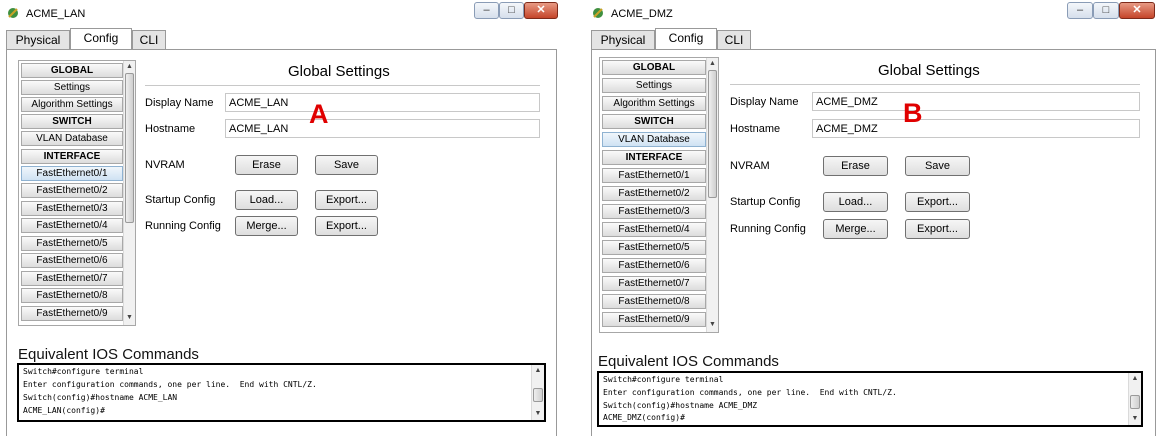 Image resolution: width=1158 pixels, height=436 pixels. Describe the element at coordinates (281, 14) in the screenshot. I see `title-bar: ACME_LAN – □ ✕` at that location.